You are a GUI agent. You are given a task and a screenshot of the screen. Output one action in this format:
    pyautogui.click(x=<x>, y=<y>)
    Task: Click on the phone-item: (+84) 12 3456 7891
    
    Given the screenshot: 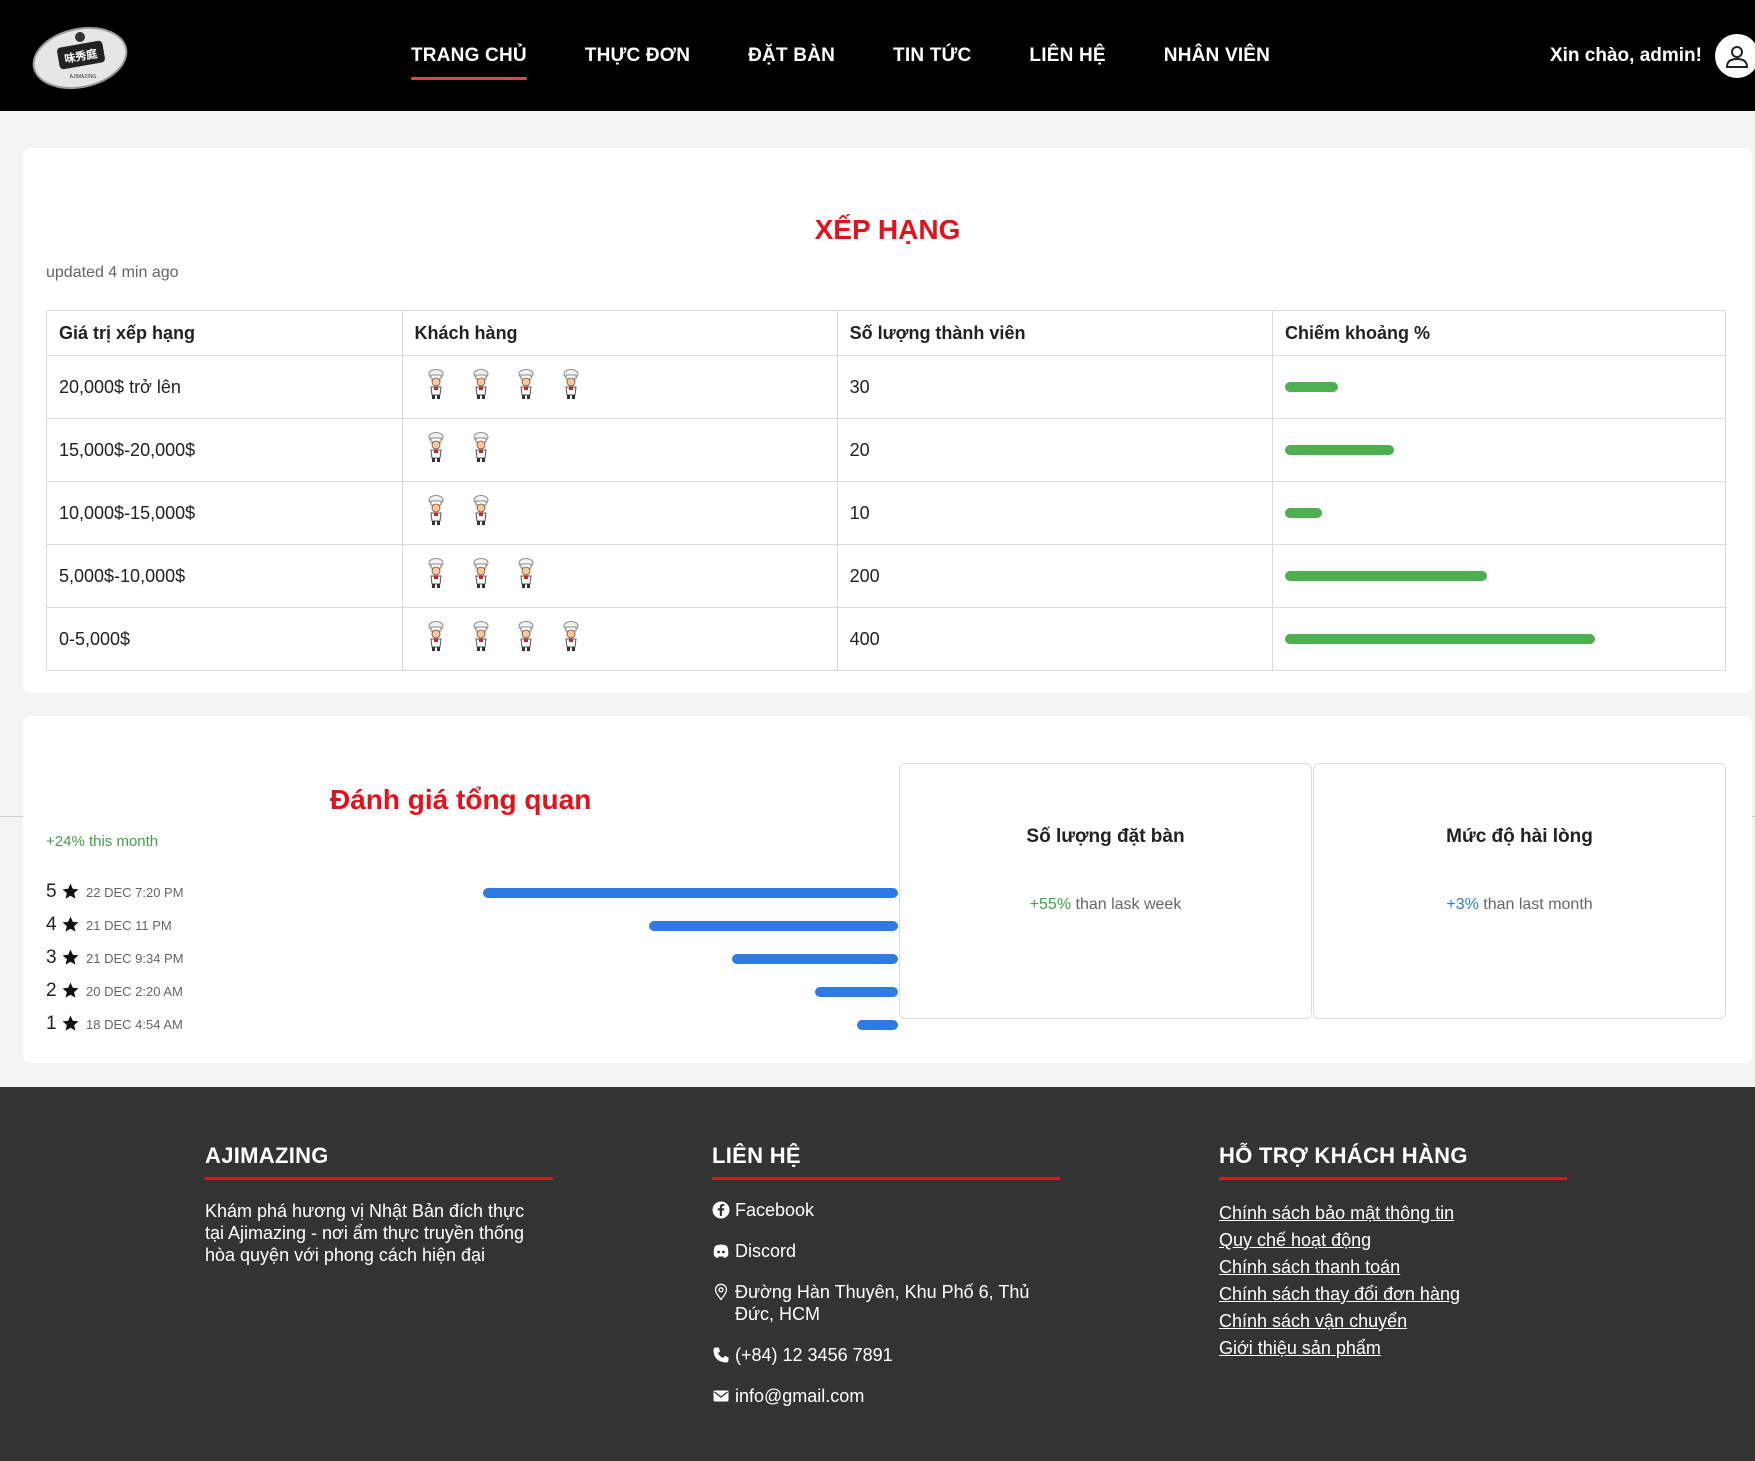 What is the action you would take?
    pyautogui.click(x=886, y=1355)
    